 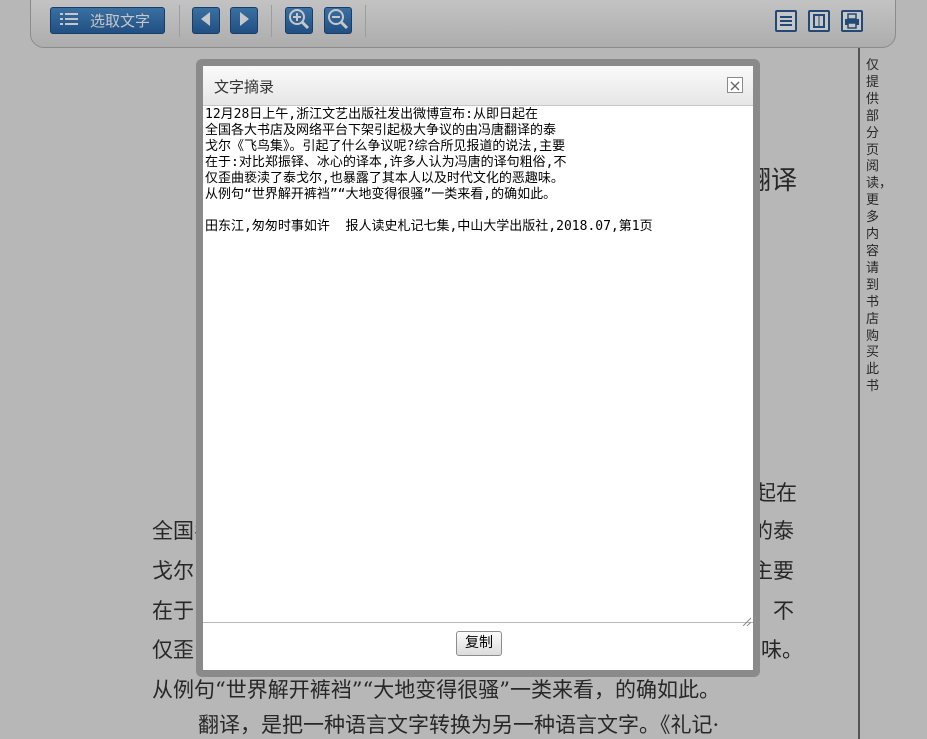 What do you see at coordinates (747, 619) in the screenshot?
I see `resize-grip-icon` at bounding box center [747, 619].